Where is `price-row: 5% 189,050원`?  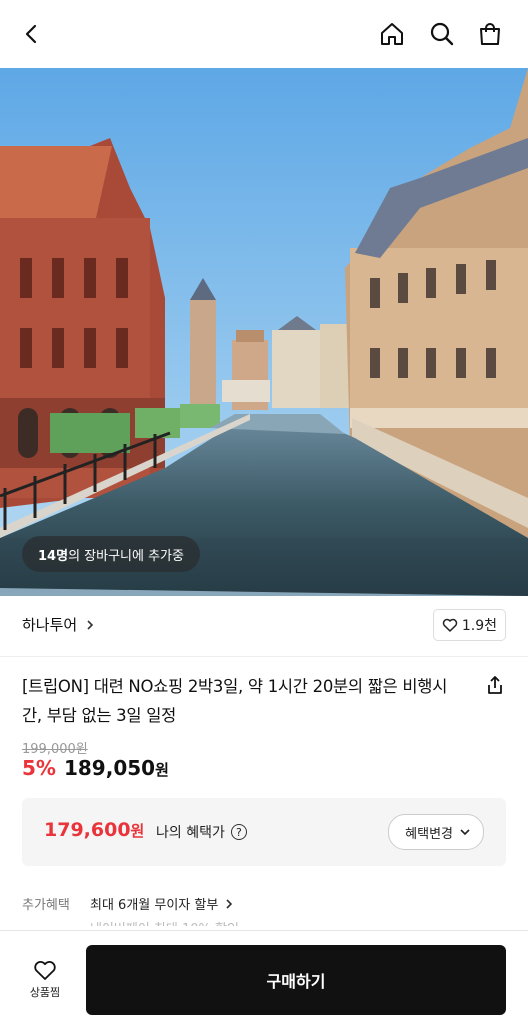
price-row: 5% 189,050원 is located at coordinates (95, 768).